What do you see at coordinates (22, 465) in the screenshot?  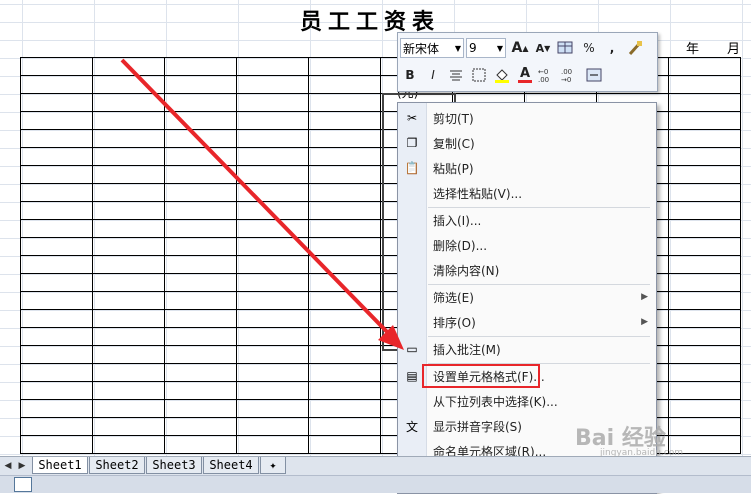 I see `tab-nav-next-icon: ▶` at bounding box center [22, 465].